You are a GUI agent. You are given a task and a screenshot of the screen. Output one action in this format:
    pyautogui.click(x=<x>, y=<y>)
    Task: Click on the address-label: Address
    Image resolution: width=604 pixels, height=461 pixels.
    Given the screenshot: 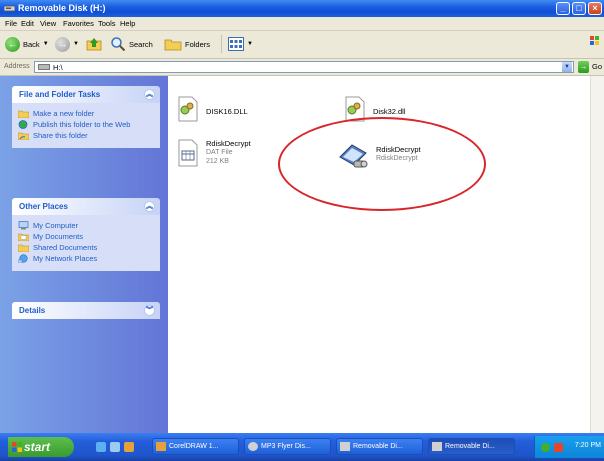 What is the action you would take?
    pyautogui.click(x=17, y=66)
    